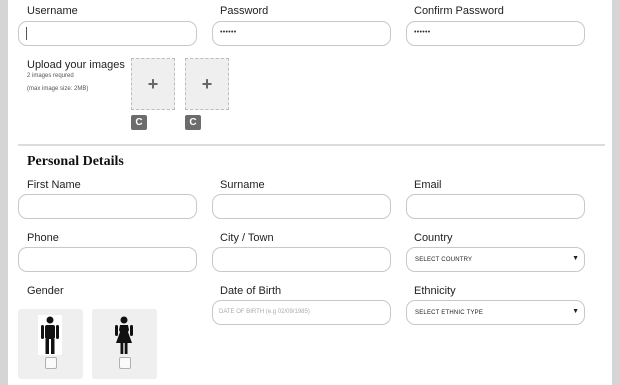 This screenshot has width=620, height=385. Describe the element at coordinates (107, 259) in the screenshot. I see `phone-input` at that location.